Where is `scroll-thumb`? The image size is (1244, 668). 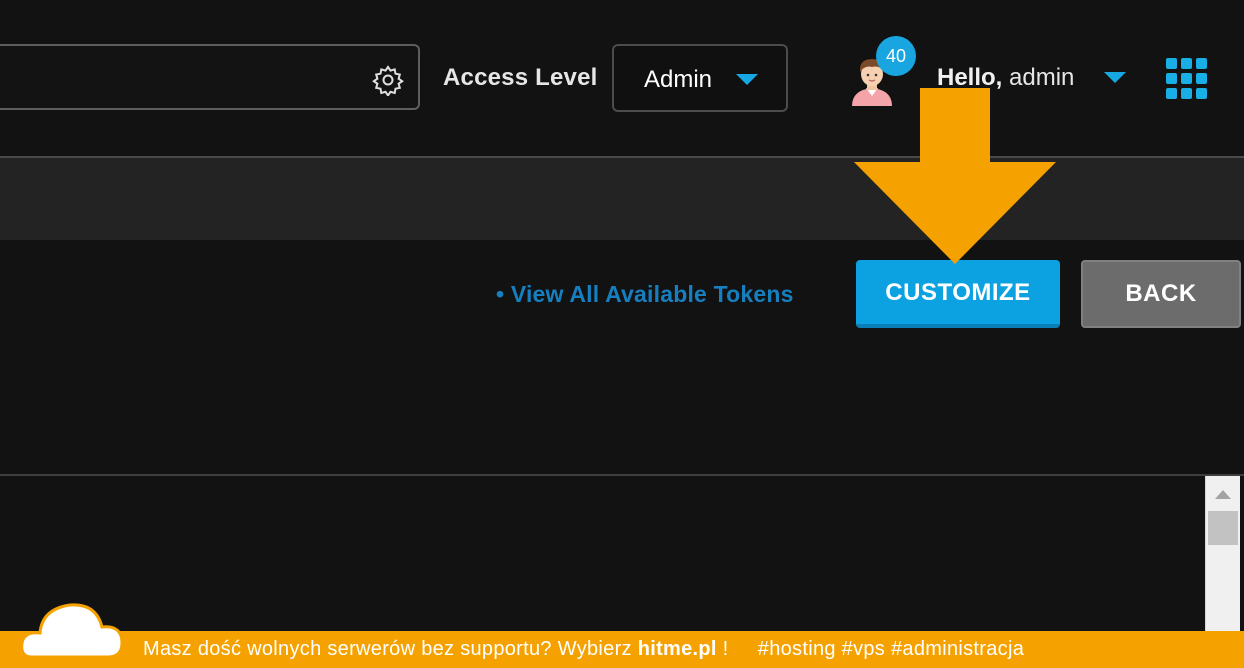
scroll-thumb is located at coordinates (1223, 528).